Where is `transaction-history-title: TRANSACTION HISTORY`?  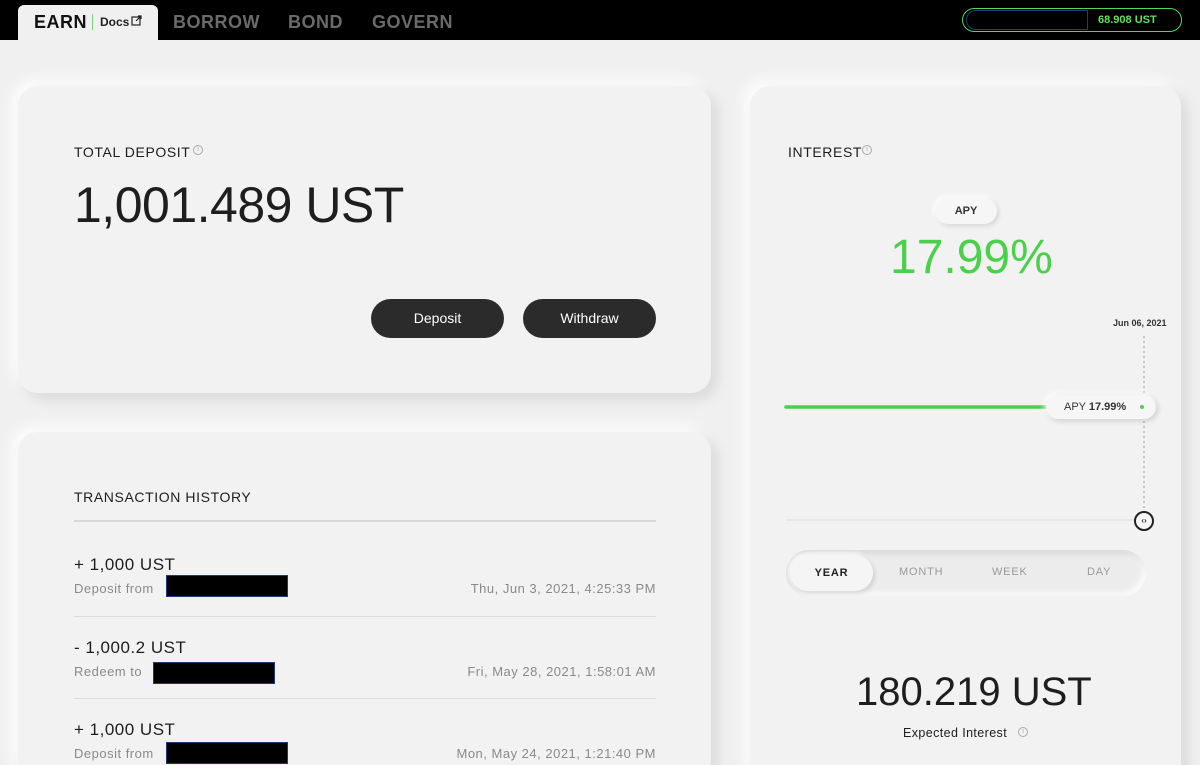 transaction-history-title: TRANSACTION HISTORY is located at coordinates (163, 497).